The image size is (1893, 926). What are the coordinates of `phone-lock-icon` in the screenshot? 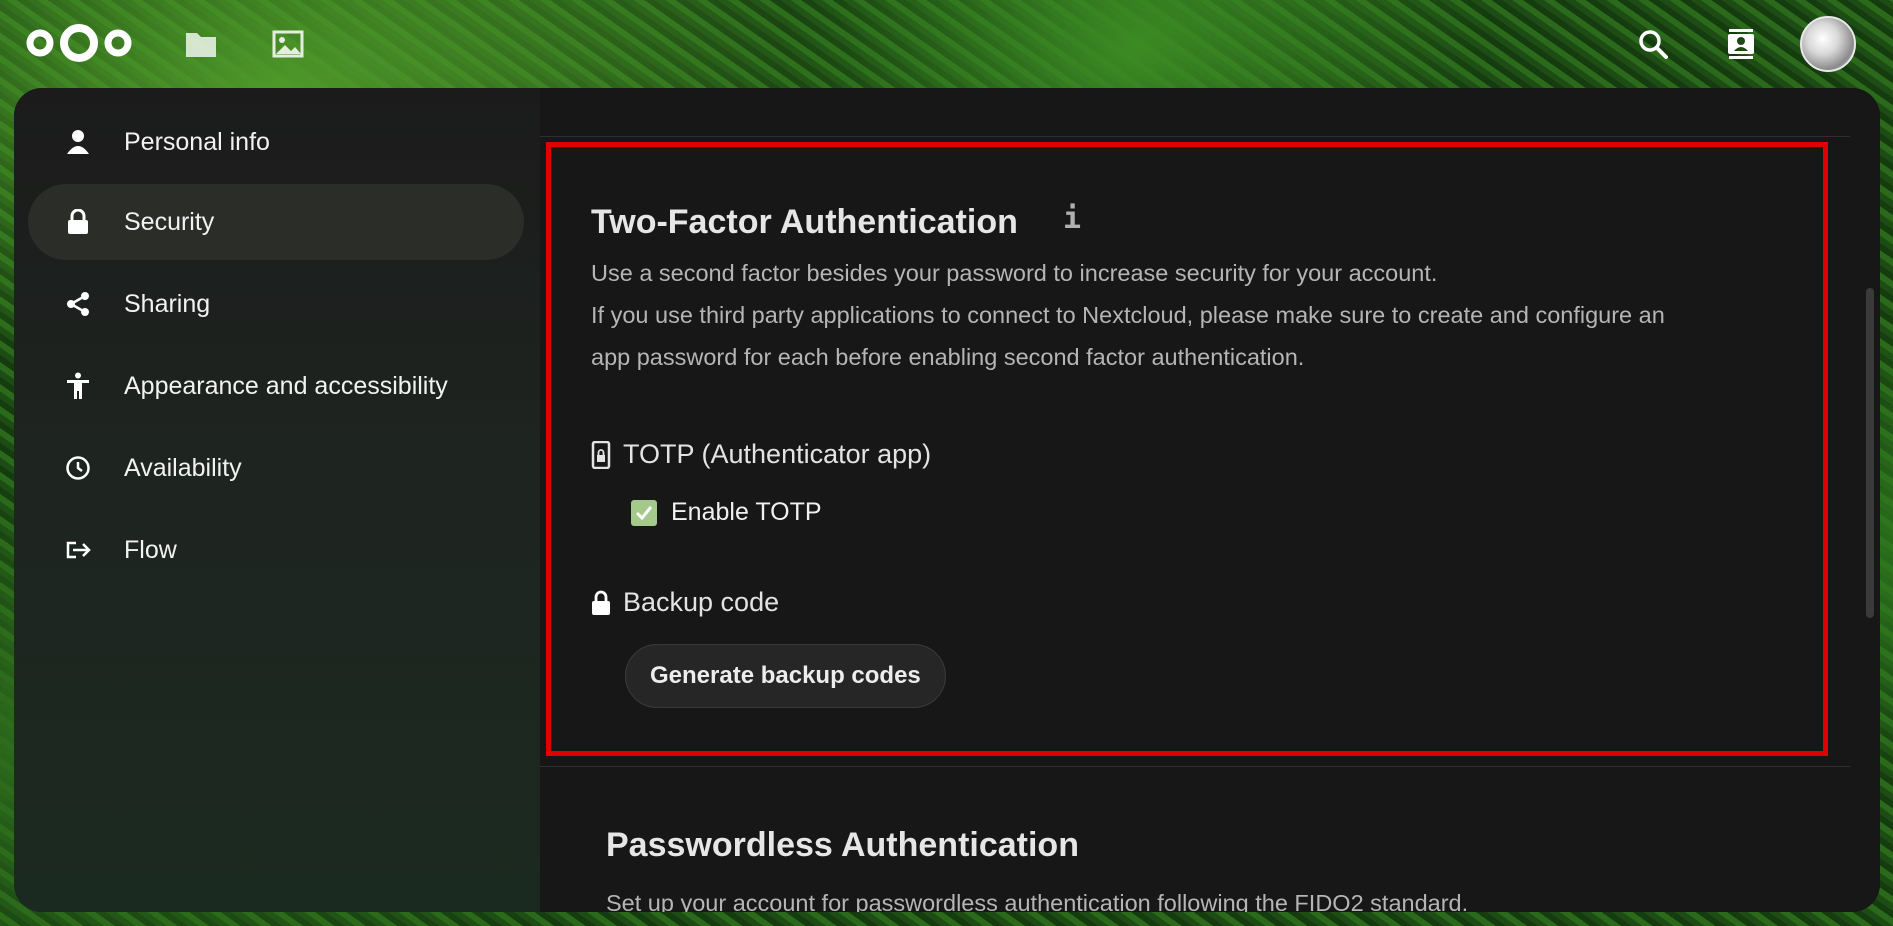 It's located at (601, 454).